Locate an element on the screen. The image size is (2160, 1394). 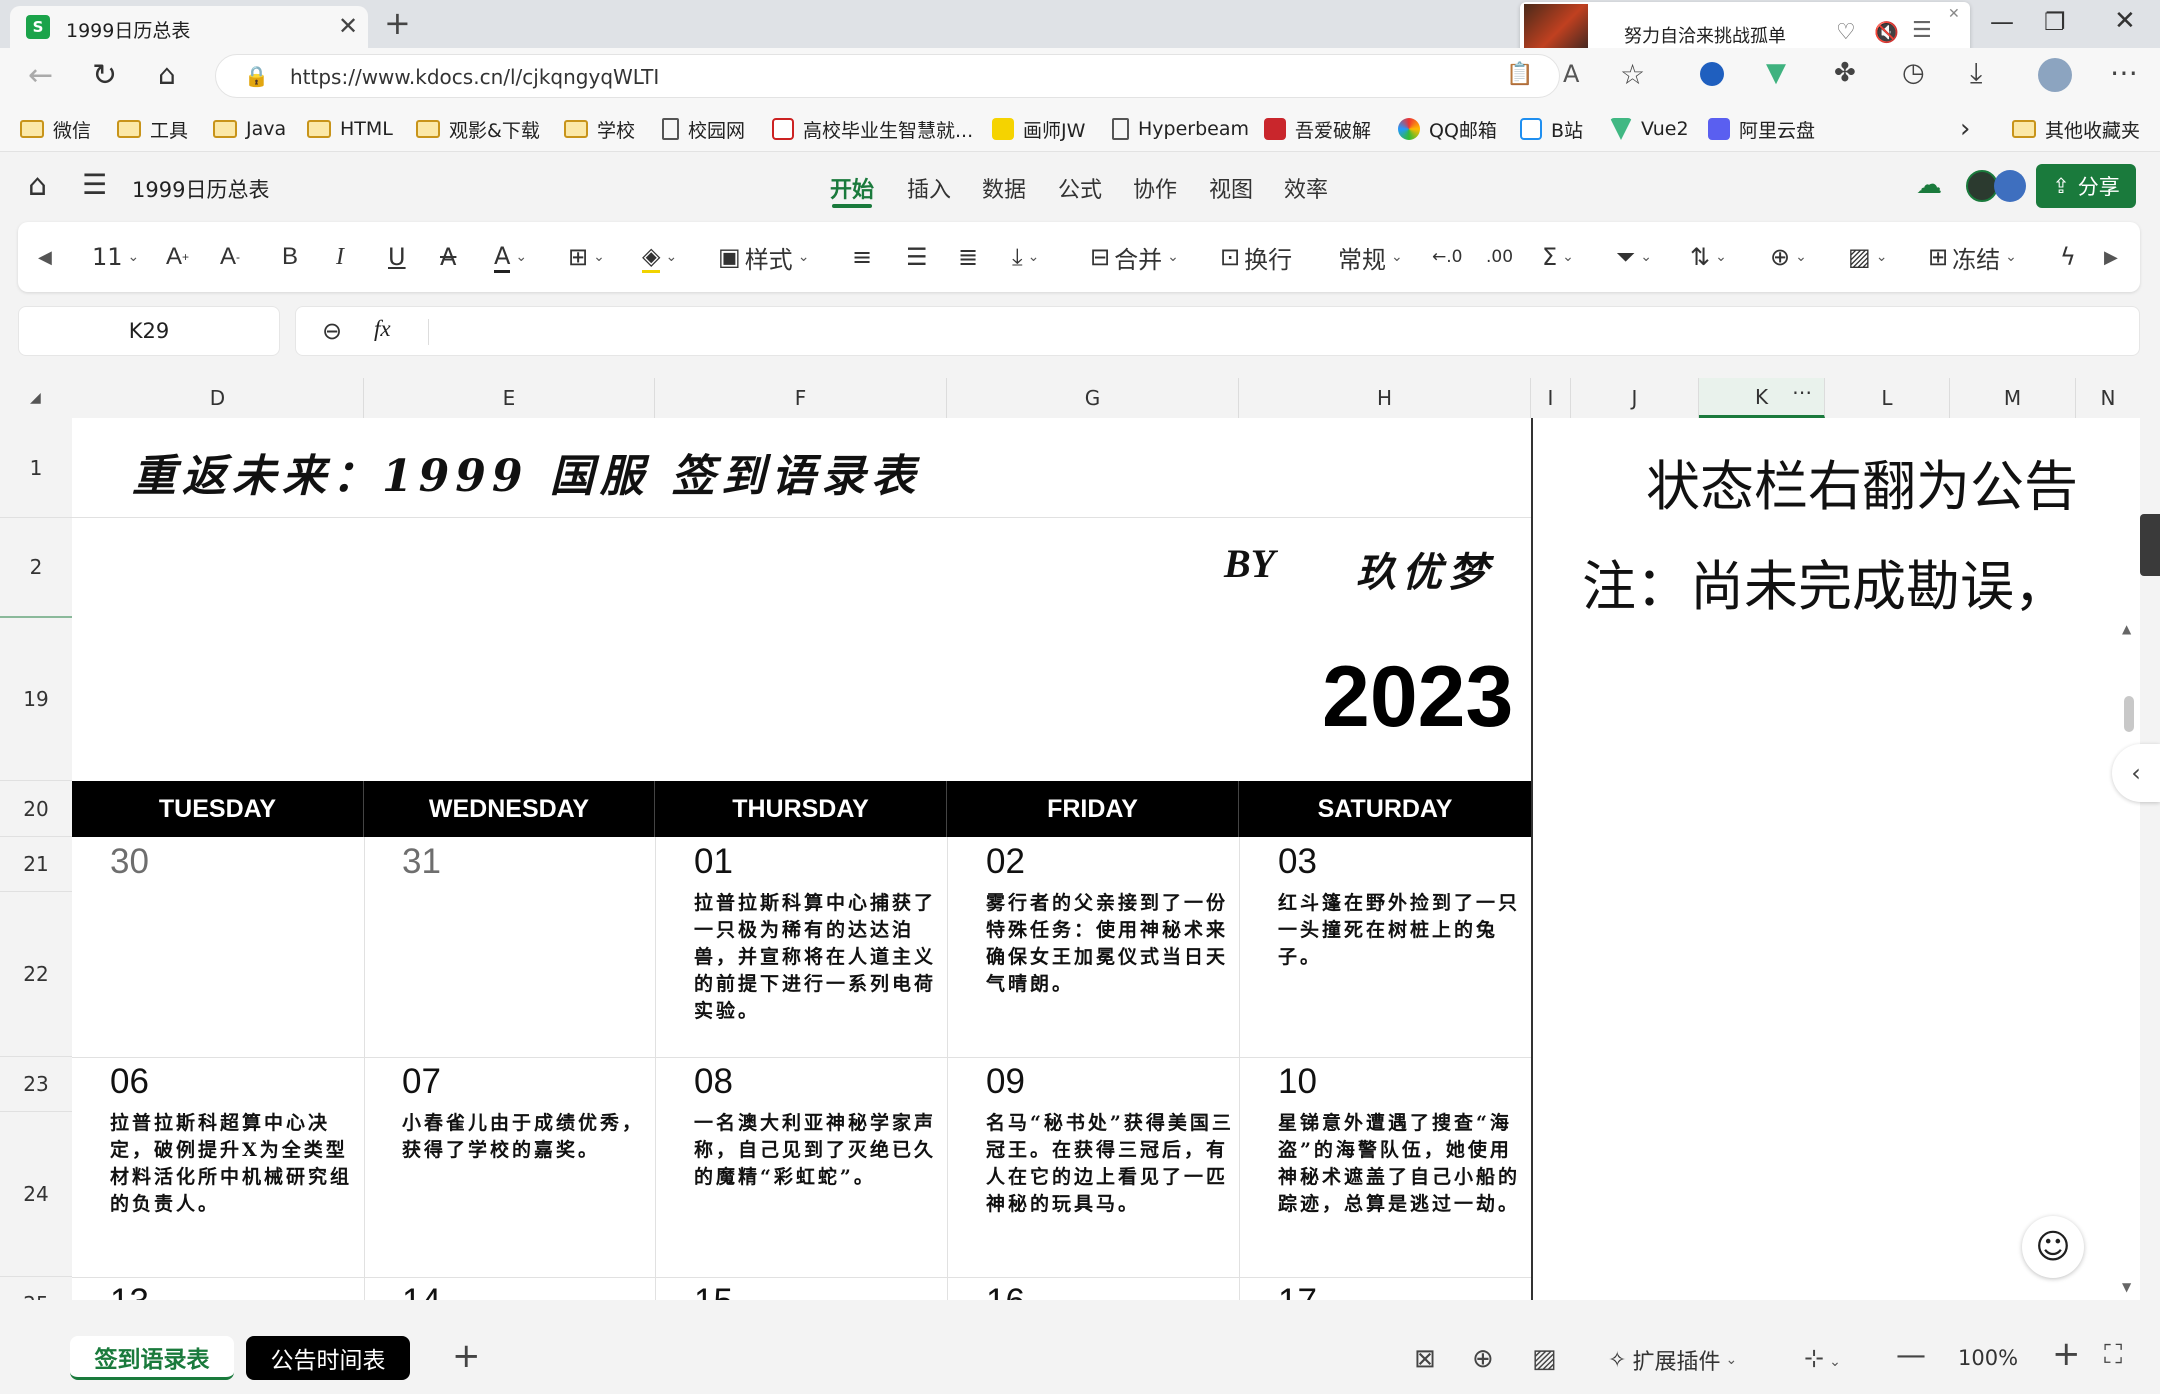
bookmark-html: HTML is located at coordinates (350, 129).